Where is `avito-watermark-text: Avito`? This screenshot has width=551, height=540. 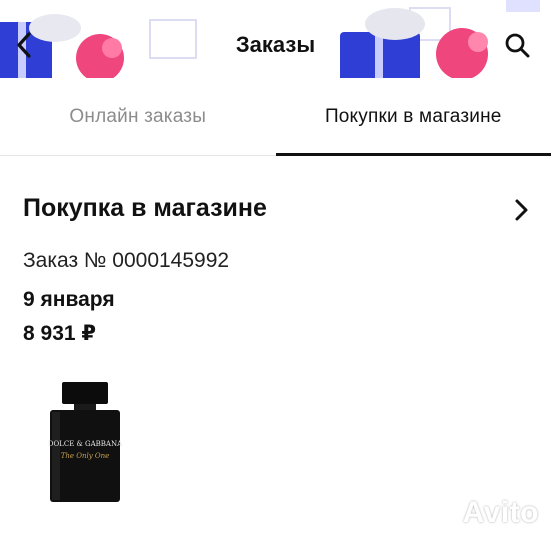 avito-watermark-text: Avito is located at coordinates (500, 512).